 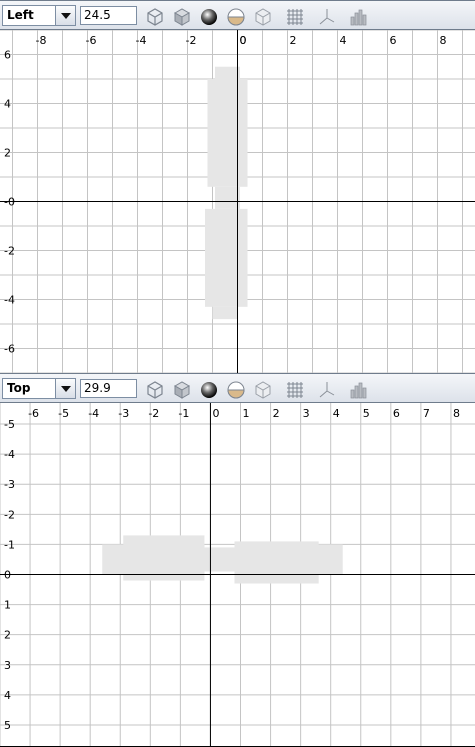 I want to click on x-tick-label: 1, so click(x=246, y=413).